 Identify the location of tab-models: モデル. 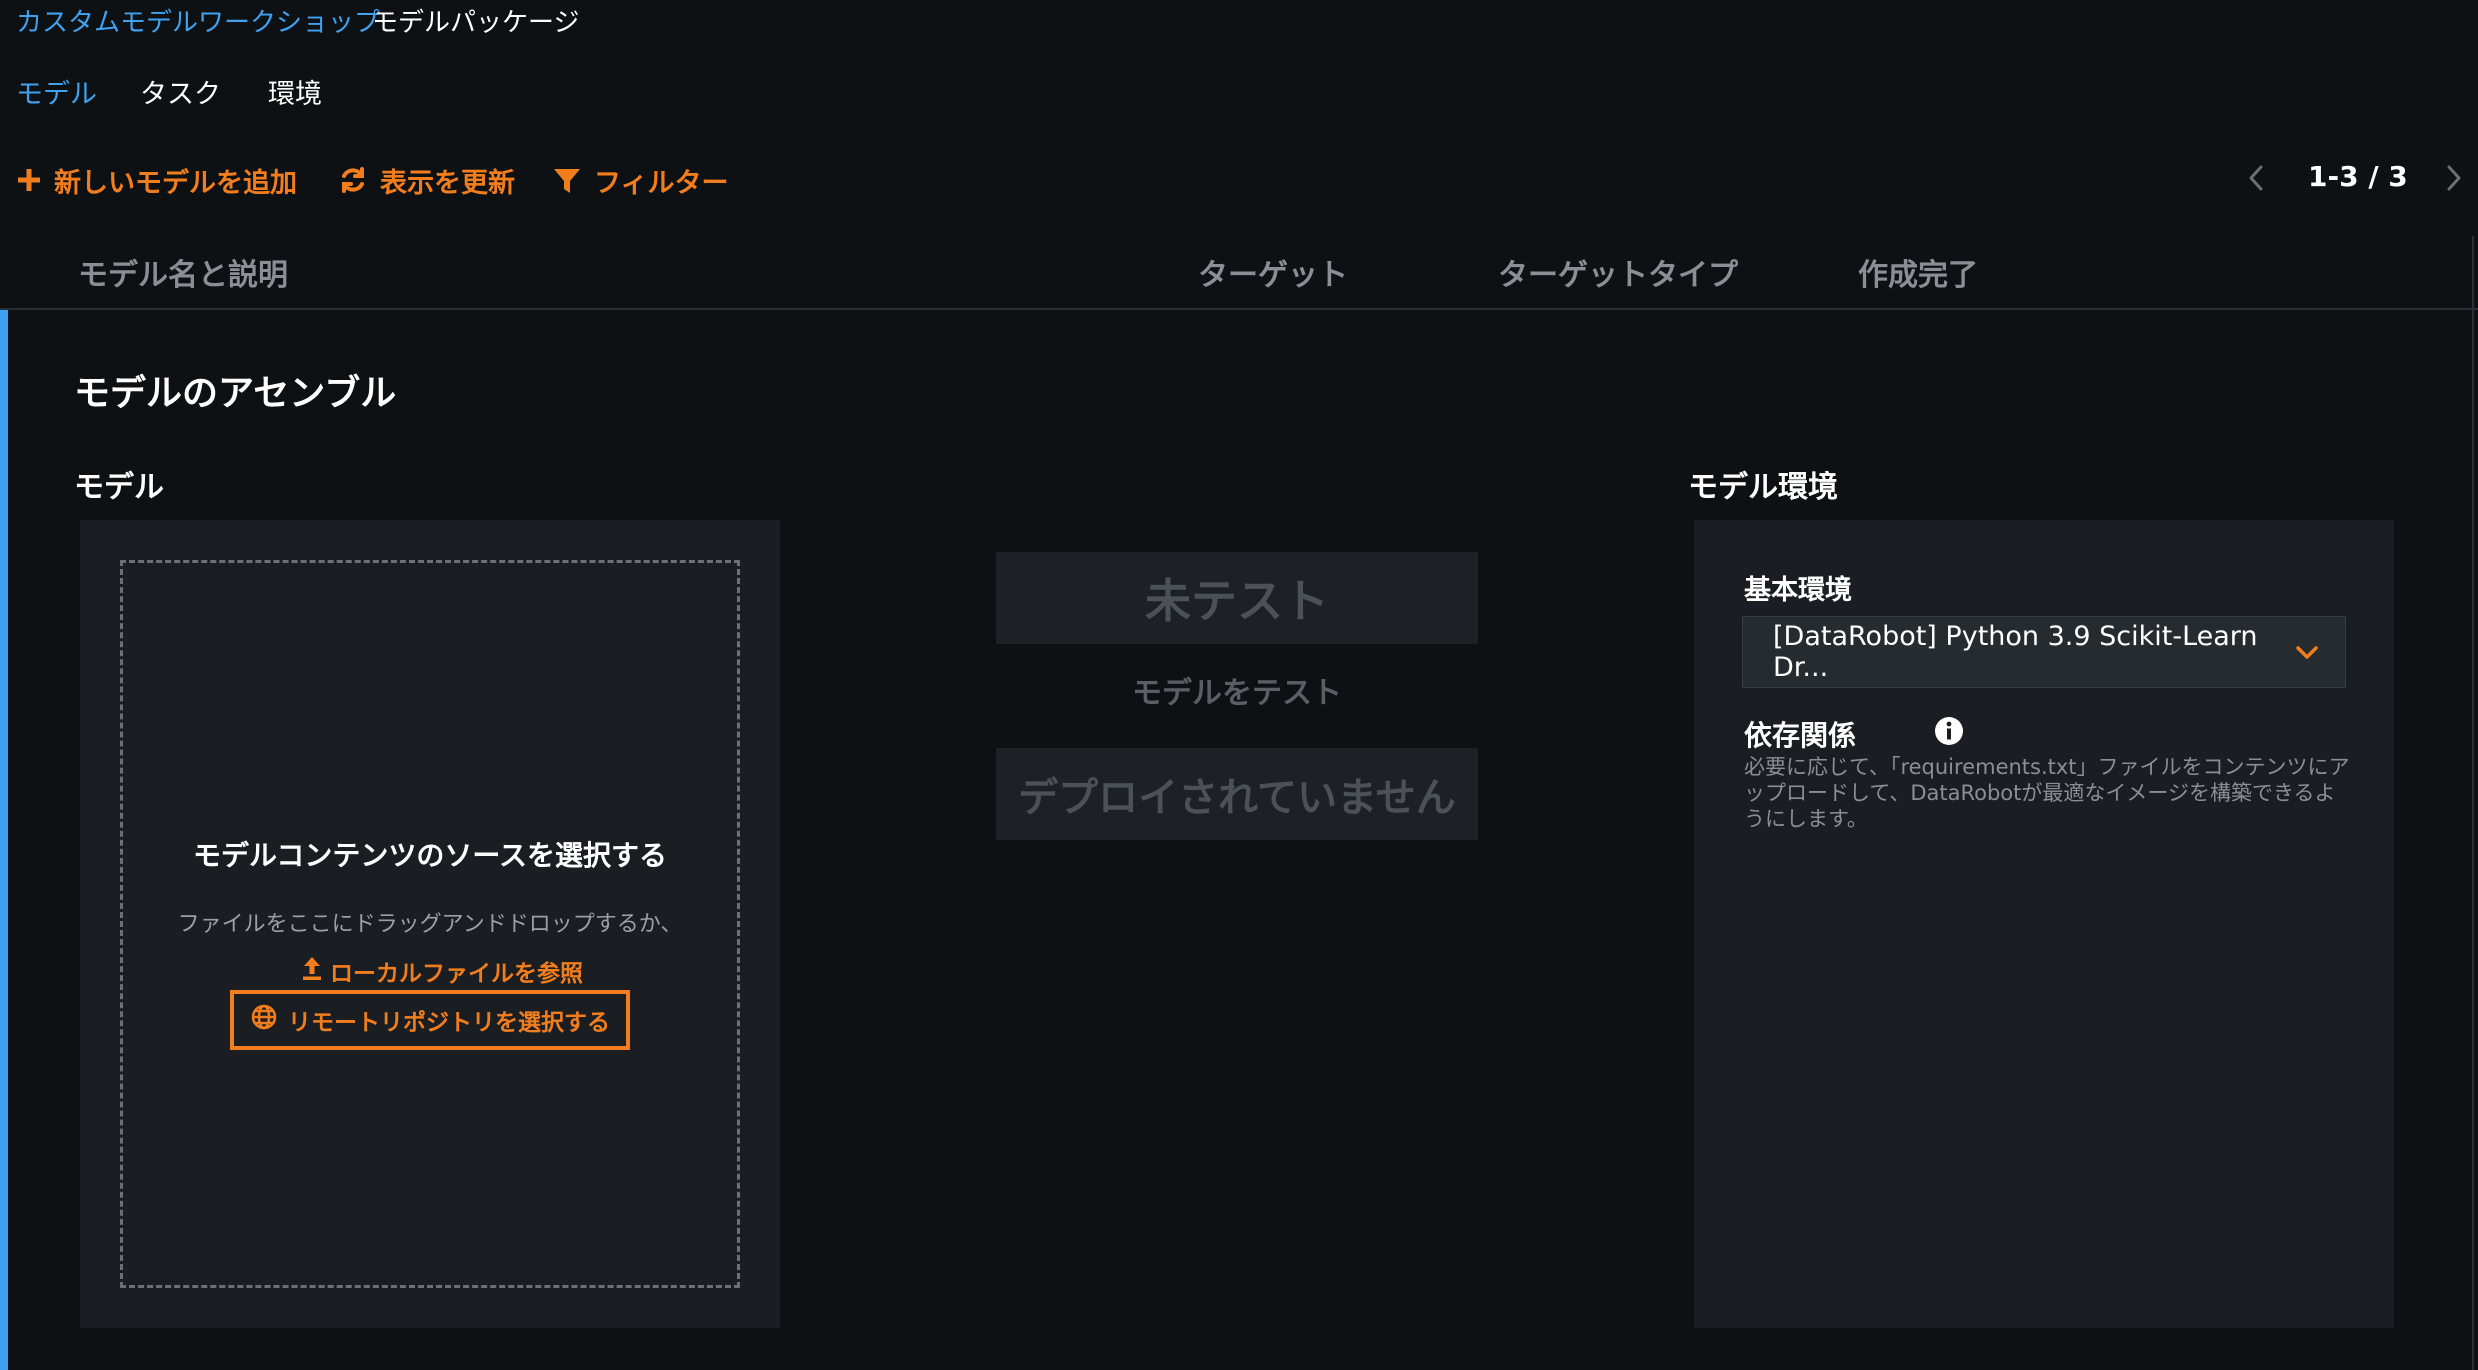
(56, 91).